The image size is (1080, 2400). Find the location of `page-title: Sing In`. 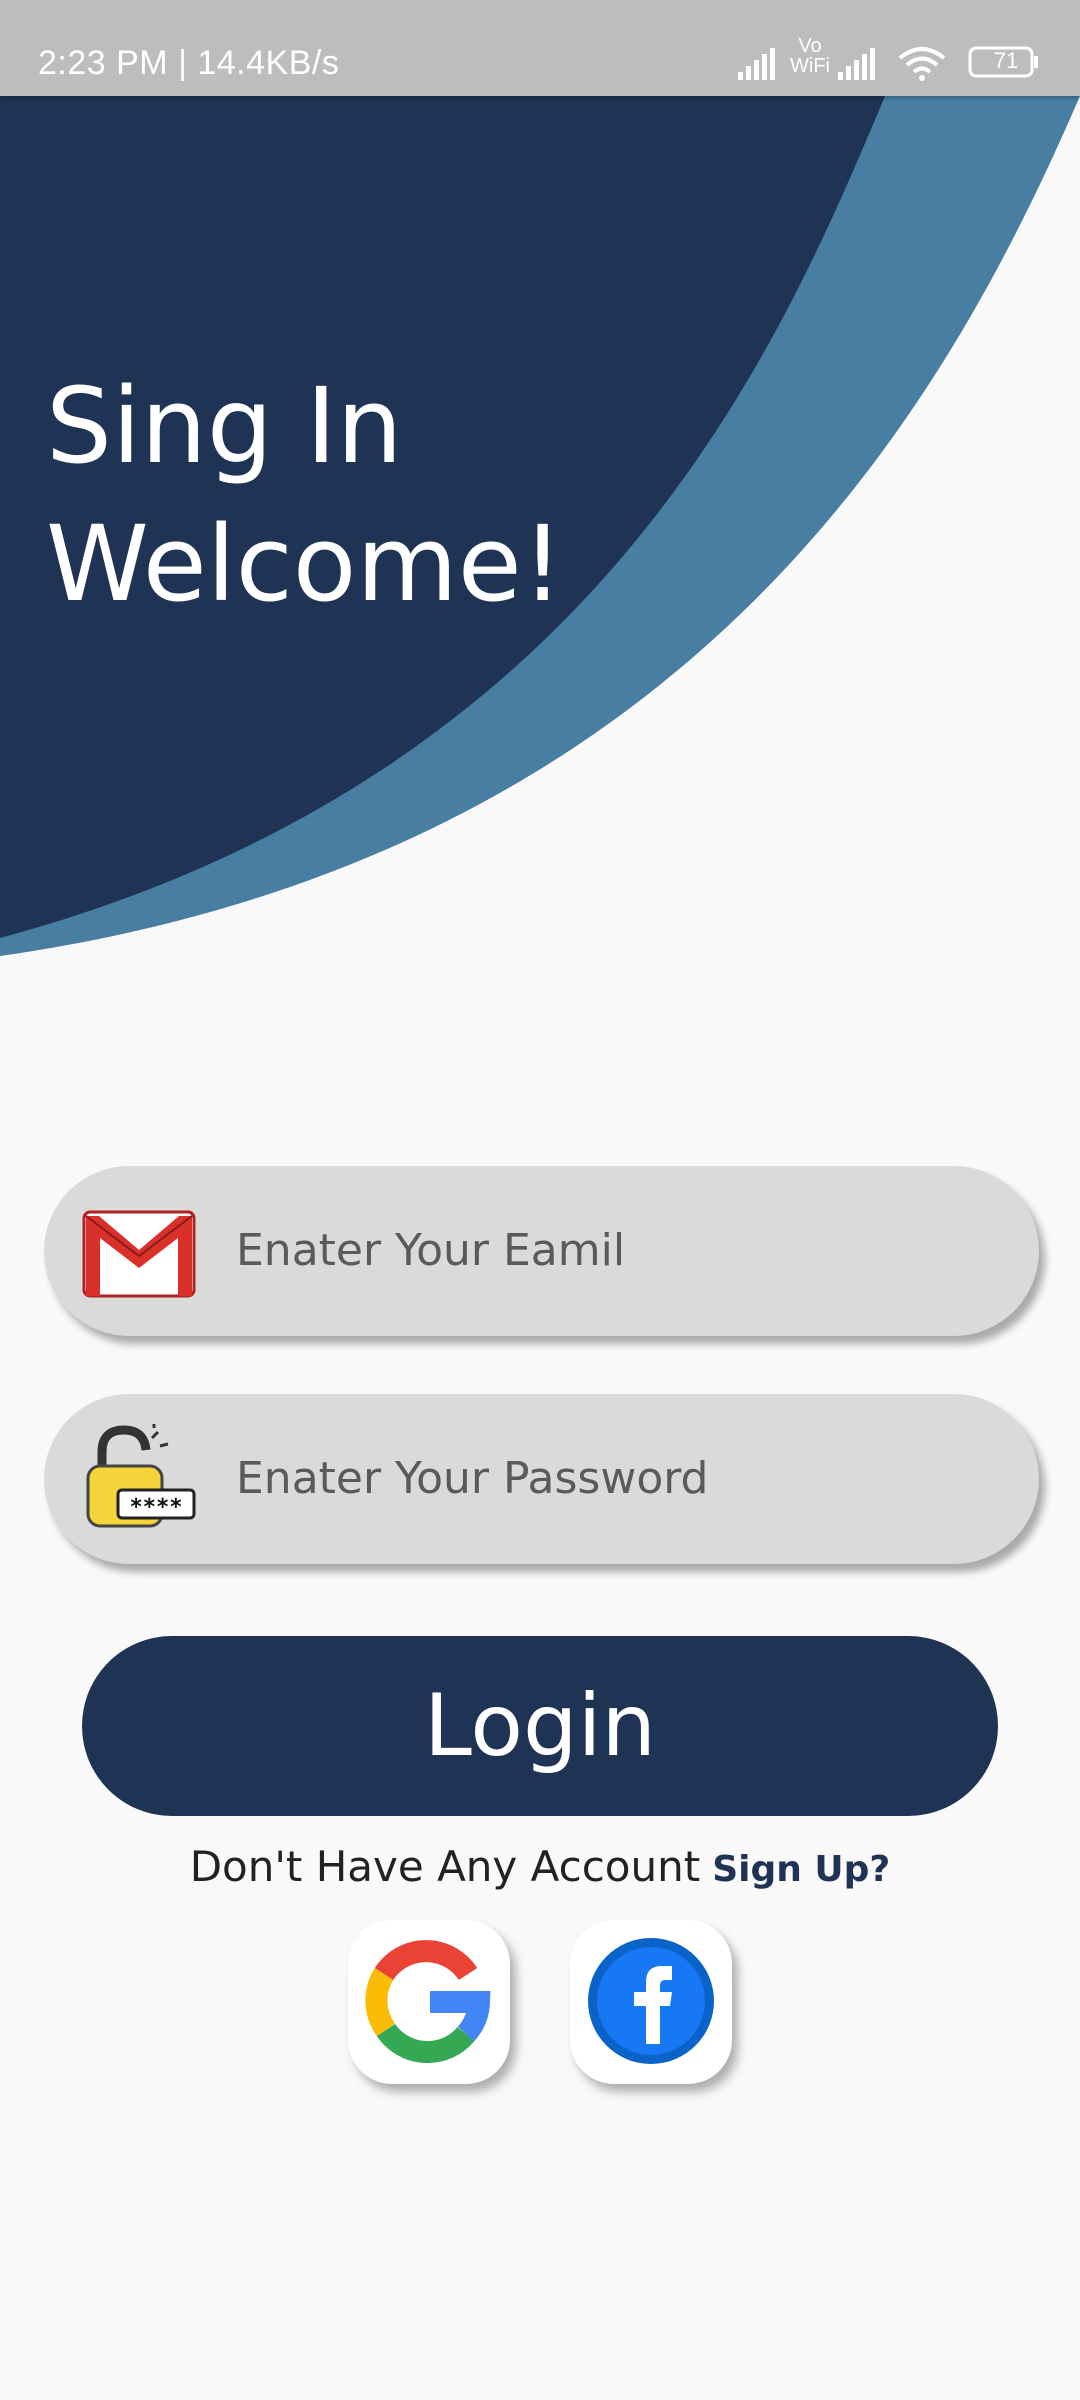

page-title: Sing In is located at coordinates (224, 426).